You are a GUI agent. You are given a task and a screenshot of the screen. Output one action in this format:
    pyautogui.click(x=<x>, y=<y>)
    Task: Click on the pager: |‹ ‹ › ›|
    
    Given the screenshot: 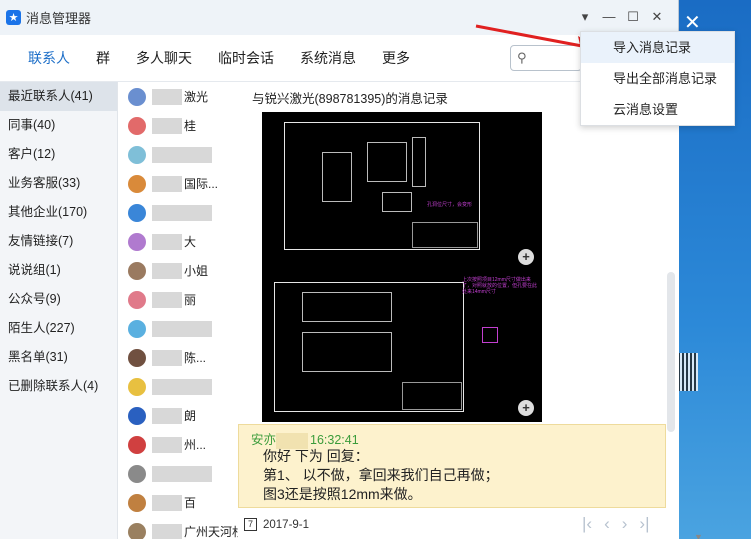 What is the action you would take?
    pyautogui.click(x=616, y=524)
    